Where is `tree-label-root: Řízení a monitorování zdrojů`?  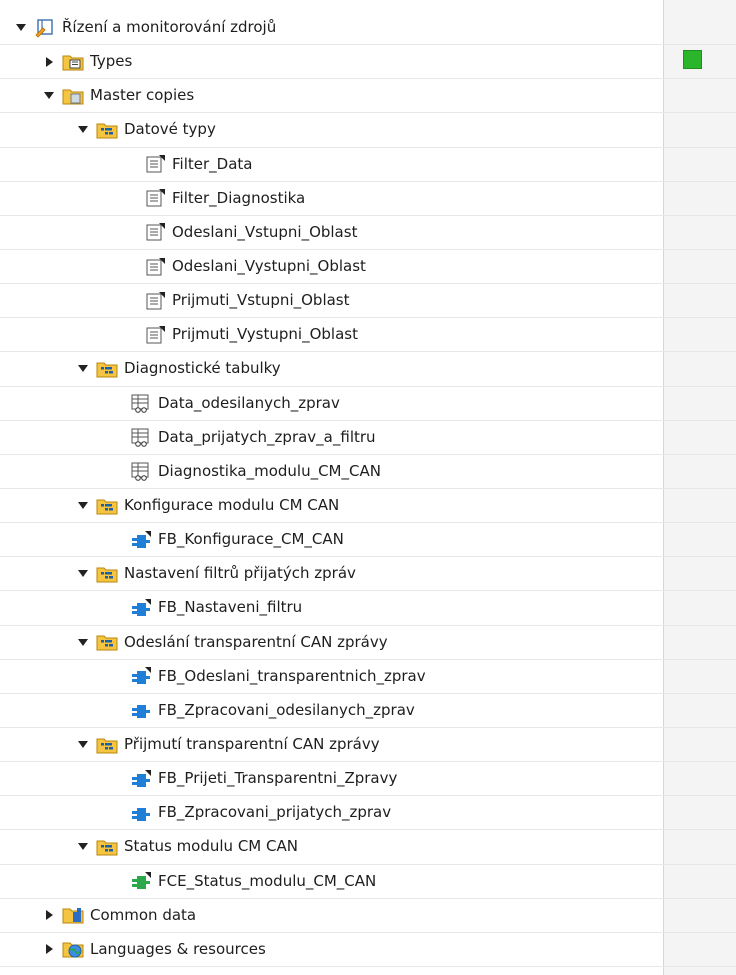 tree-label-root: Řízení a monitorování zdrojů is located at coordinates (169, 27).